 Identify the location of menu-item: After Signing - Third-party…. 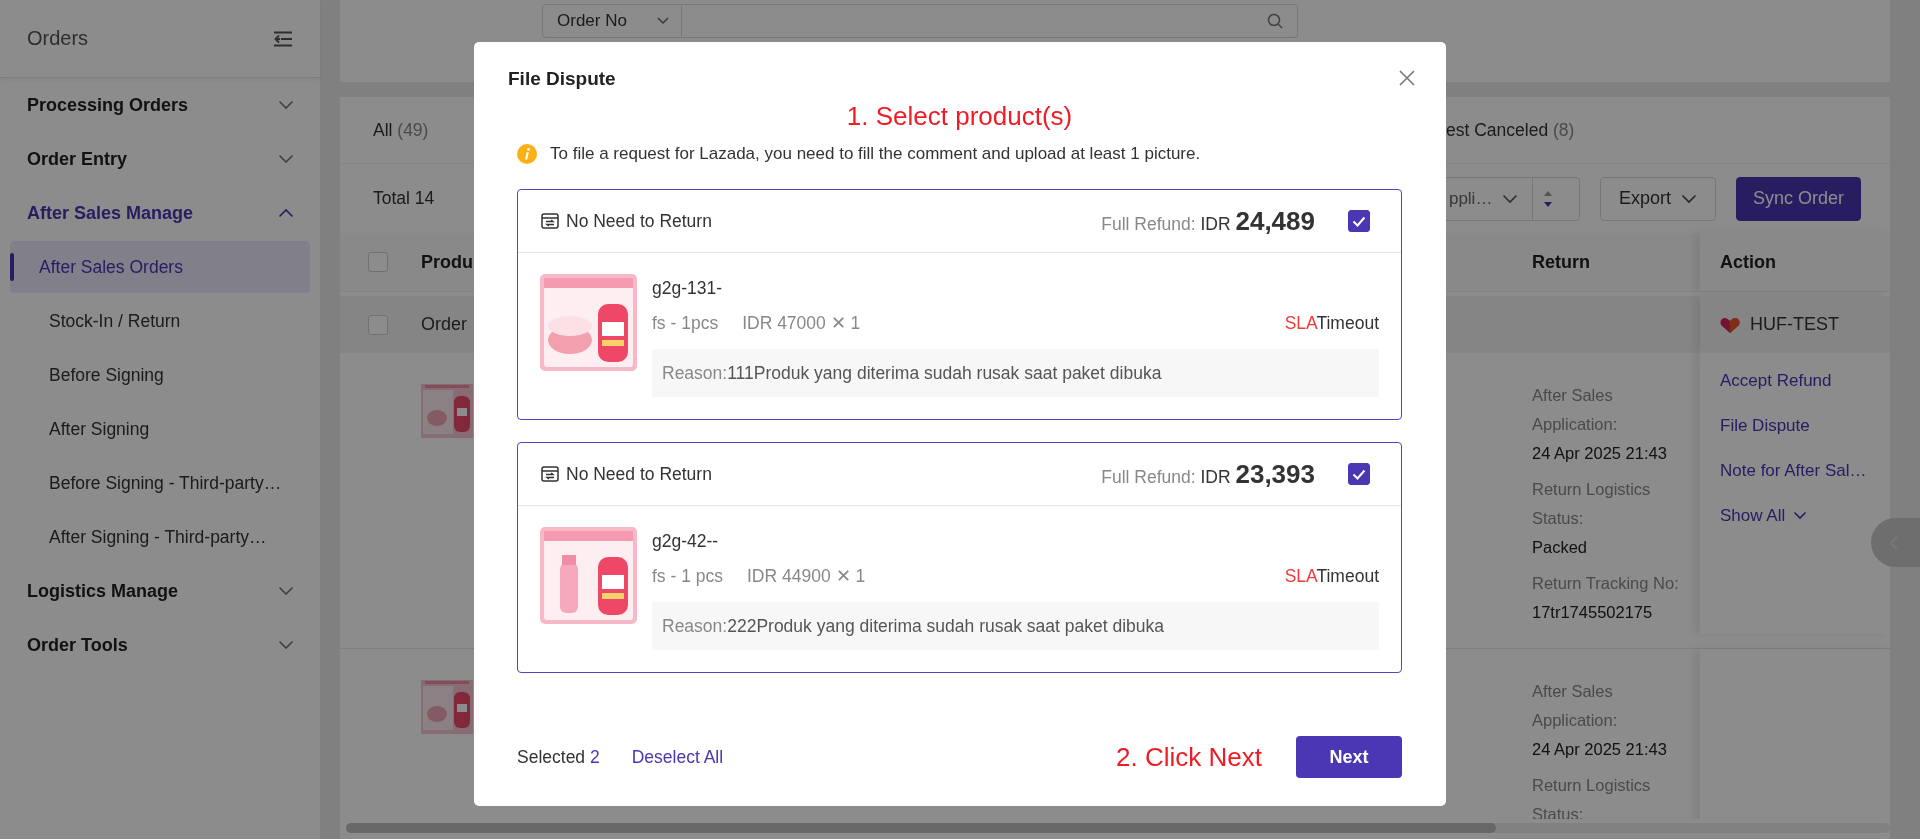
(160, 537).